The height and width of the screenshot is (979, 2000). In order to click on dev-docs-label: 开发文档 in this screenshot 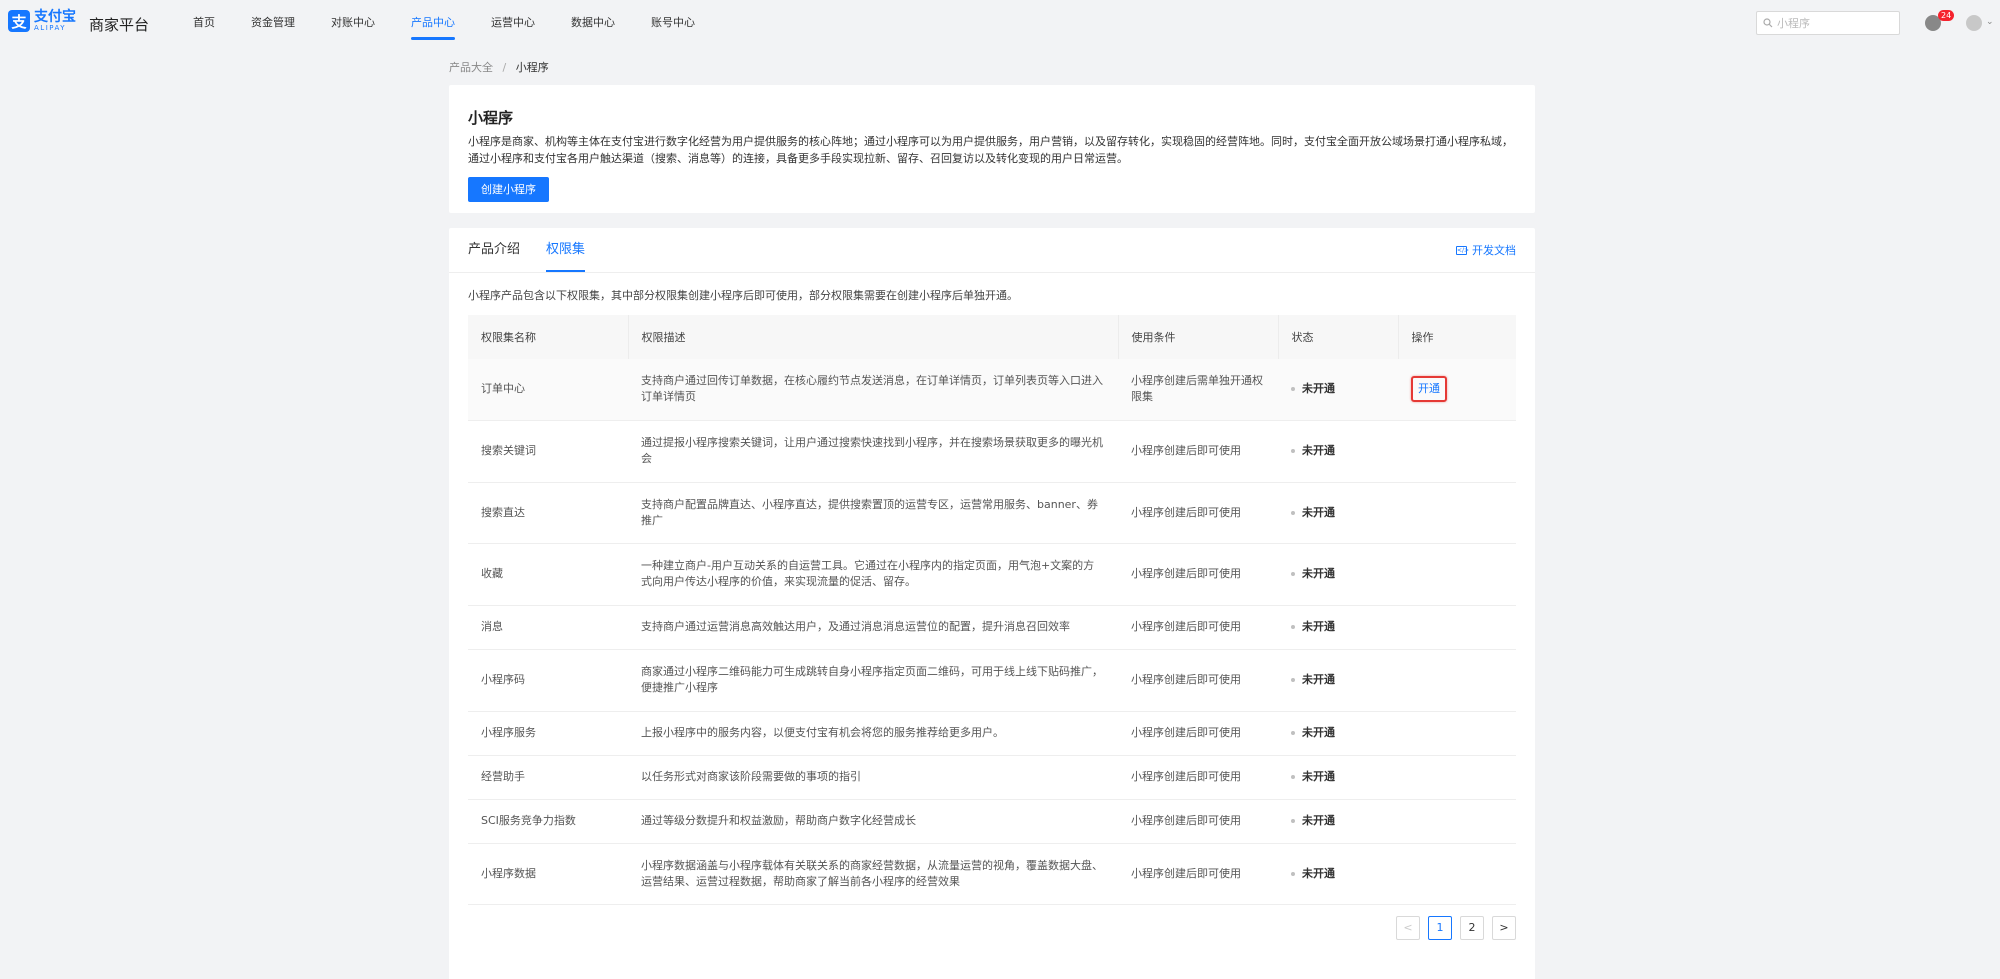, I will do `click(1494, 250)`.